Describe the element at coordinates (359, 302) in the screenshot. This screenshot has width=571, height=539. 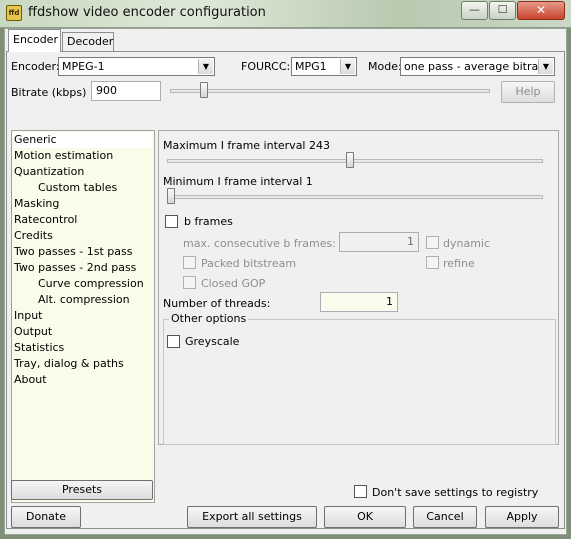
I see `threads-input: 1` at that location.